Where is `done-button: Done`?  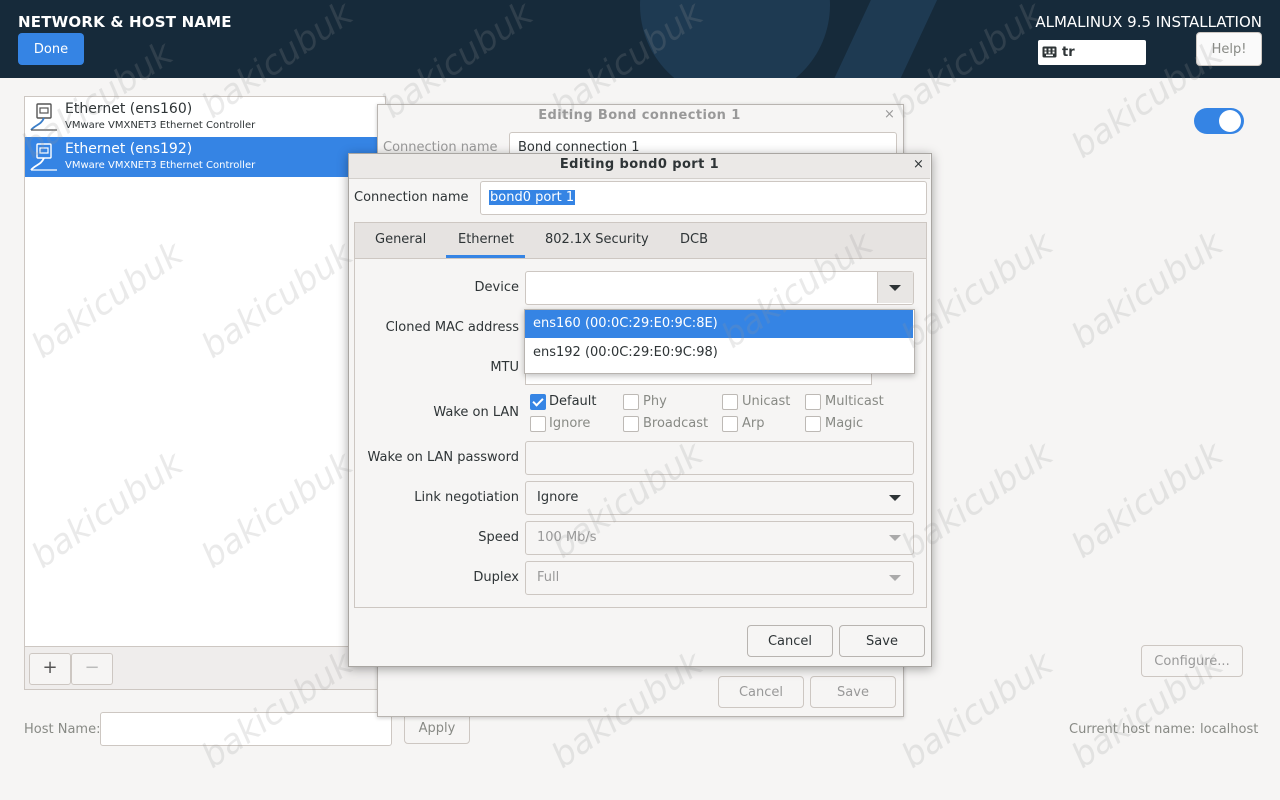
done-button: Done is located at coordinates (51, 49).